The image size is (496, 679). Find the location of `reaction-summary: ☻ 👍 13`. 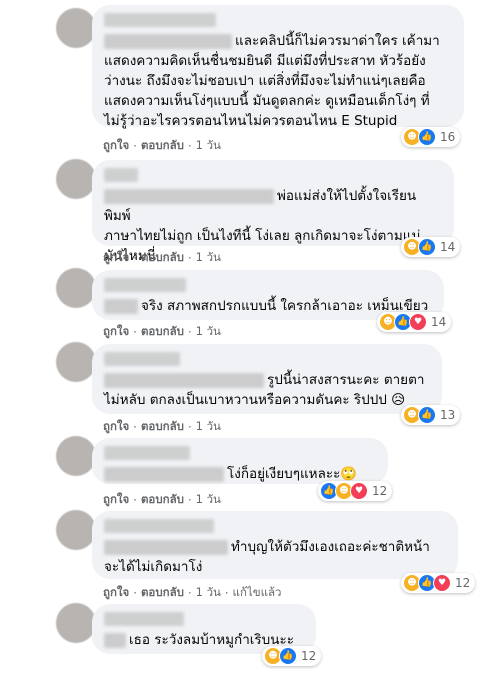

reaction-summary: ☻ 👍 13 is located at coordinates (431, 415).